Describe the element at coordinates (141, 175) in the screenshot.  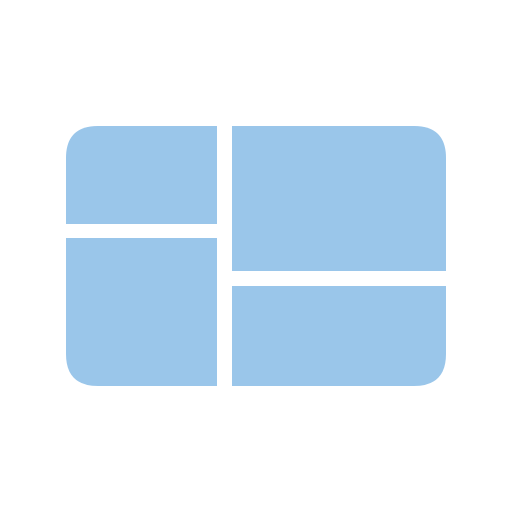
I see `panel-top-left` at that location.